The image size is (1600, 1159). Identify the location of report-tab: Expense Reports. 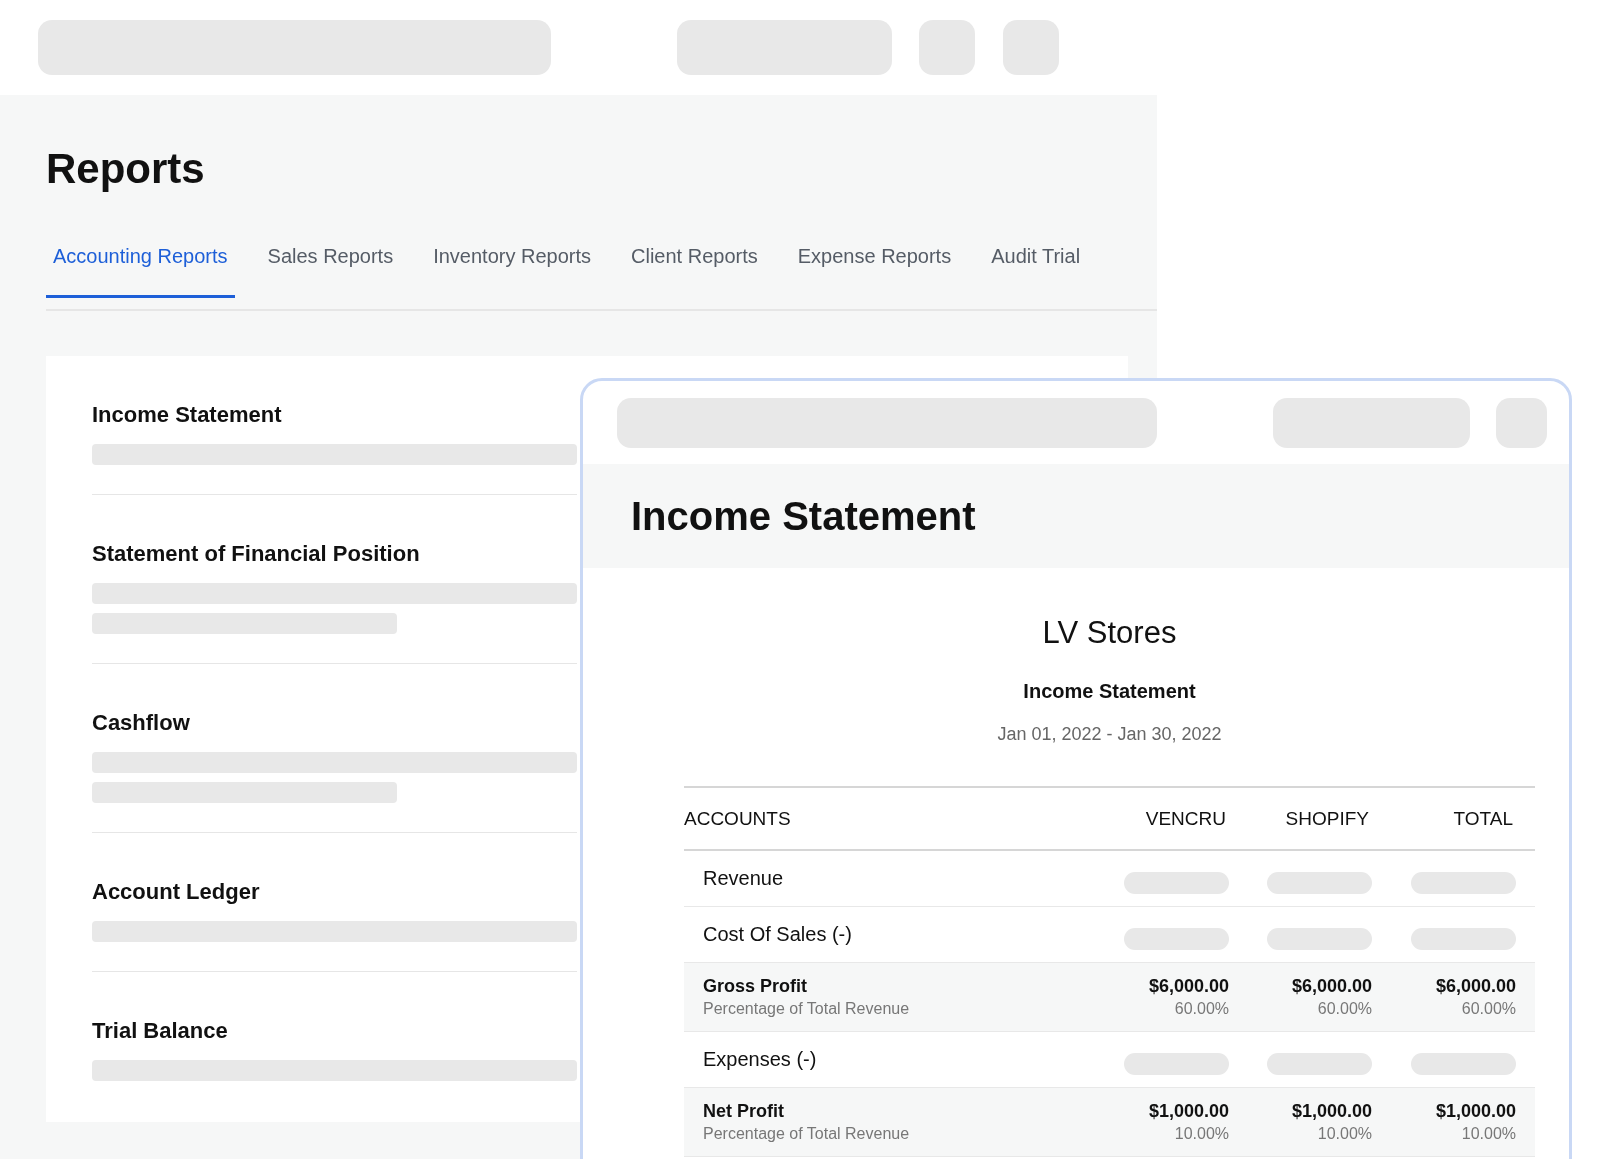
(874, 266).